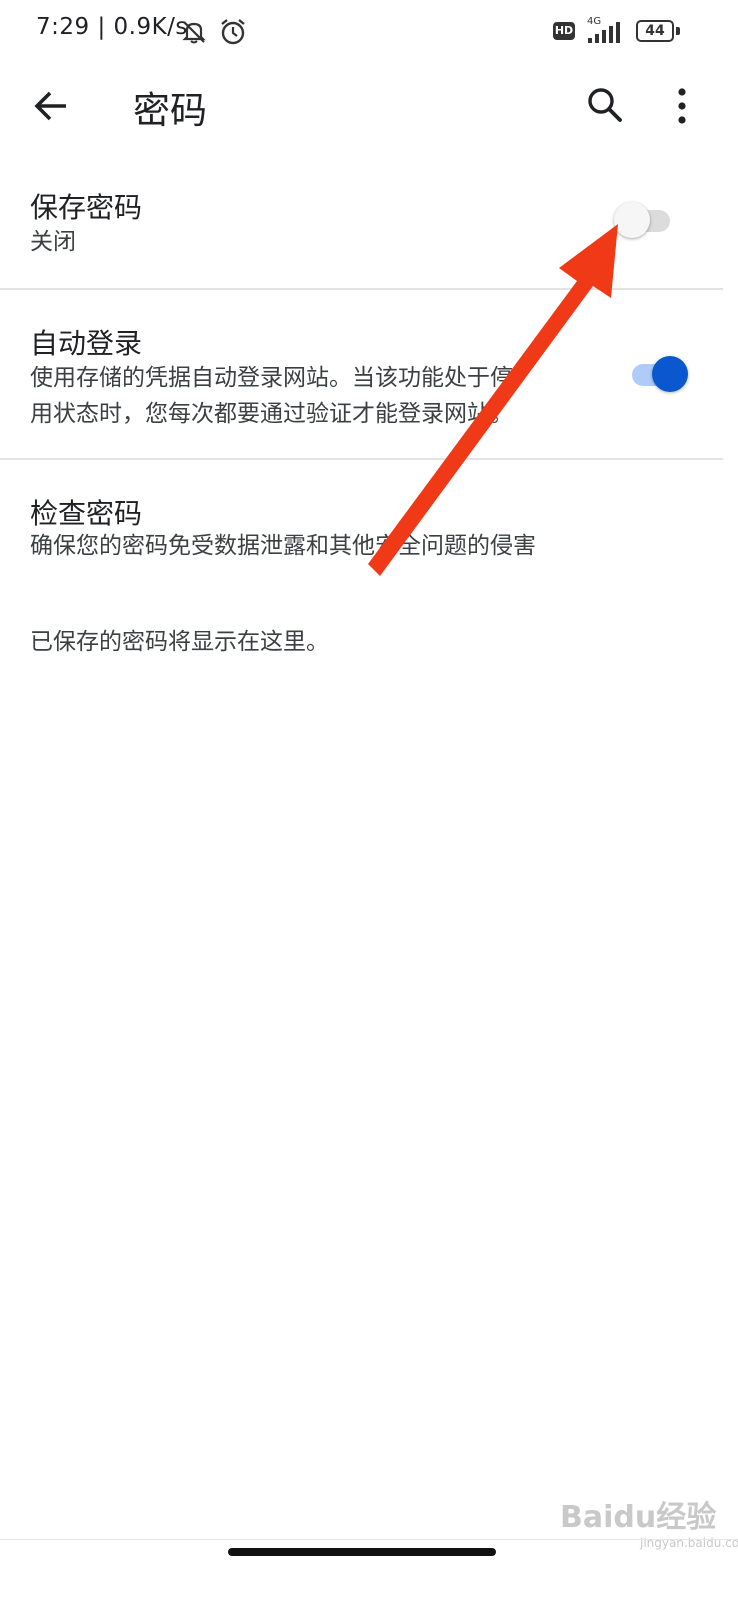  I want to click on auto-signin-title: 自动登录, so click(86, 343).